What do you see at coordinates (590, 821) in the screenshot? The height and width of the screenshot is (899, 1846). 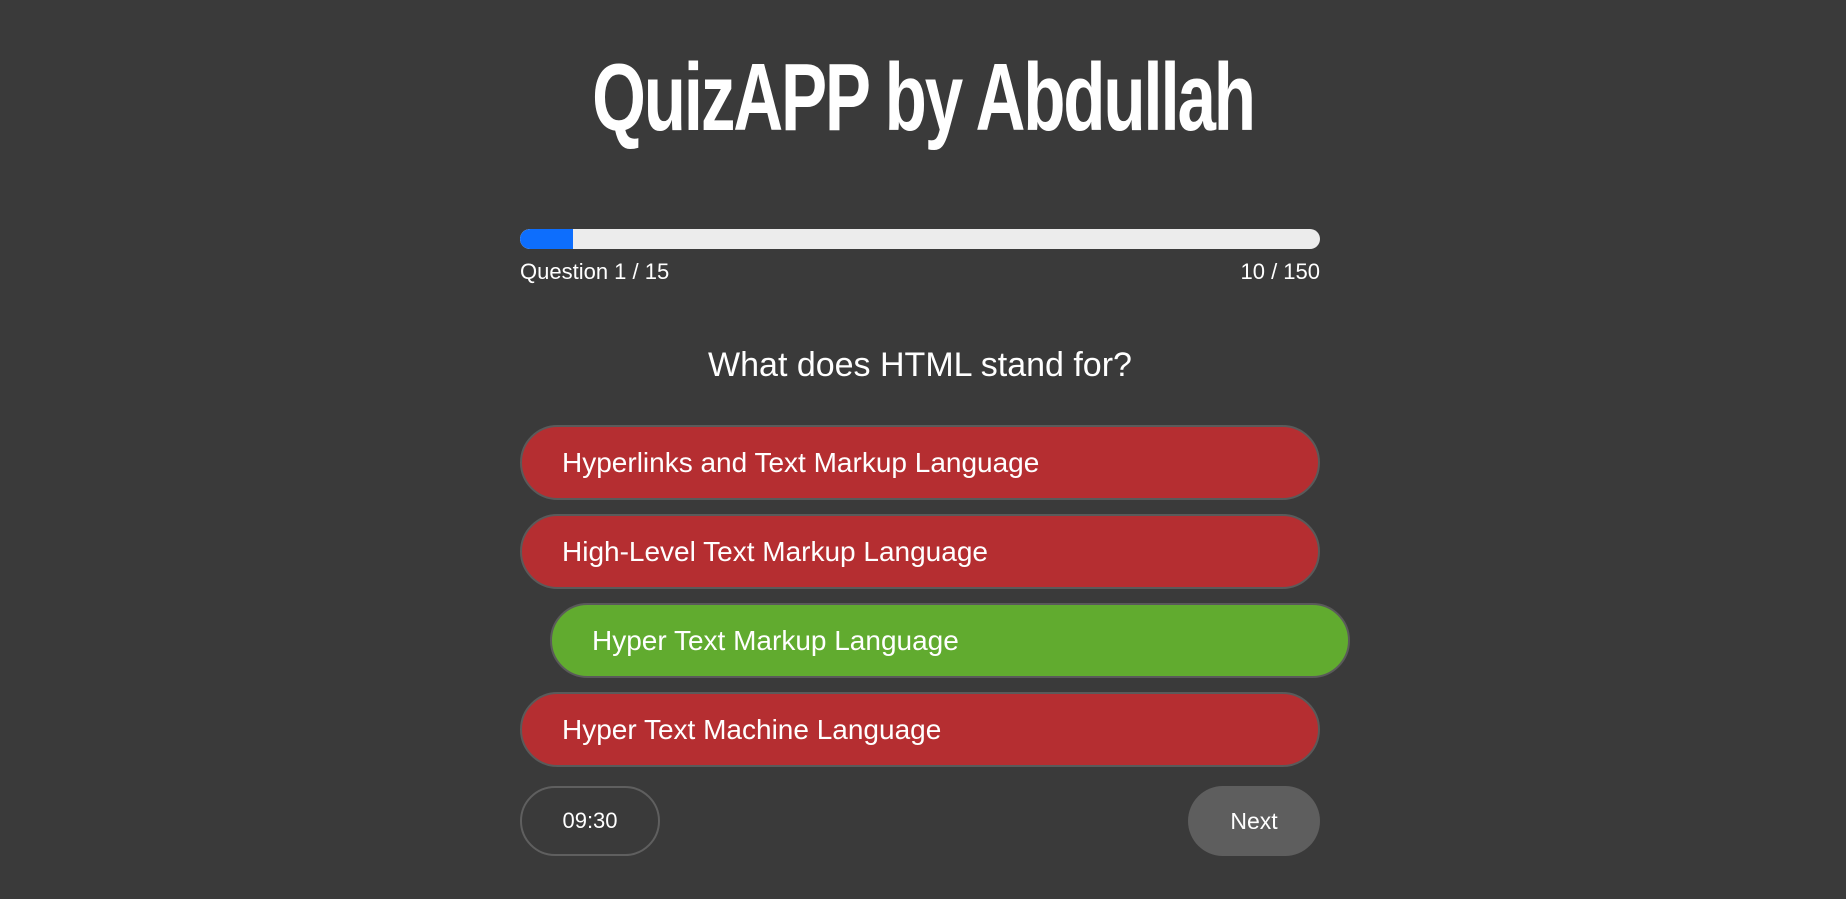 I see `timer-display: 09:30` at bounding box center [590, 821].